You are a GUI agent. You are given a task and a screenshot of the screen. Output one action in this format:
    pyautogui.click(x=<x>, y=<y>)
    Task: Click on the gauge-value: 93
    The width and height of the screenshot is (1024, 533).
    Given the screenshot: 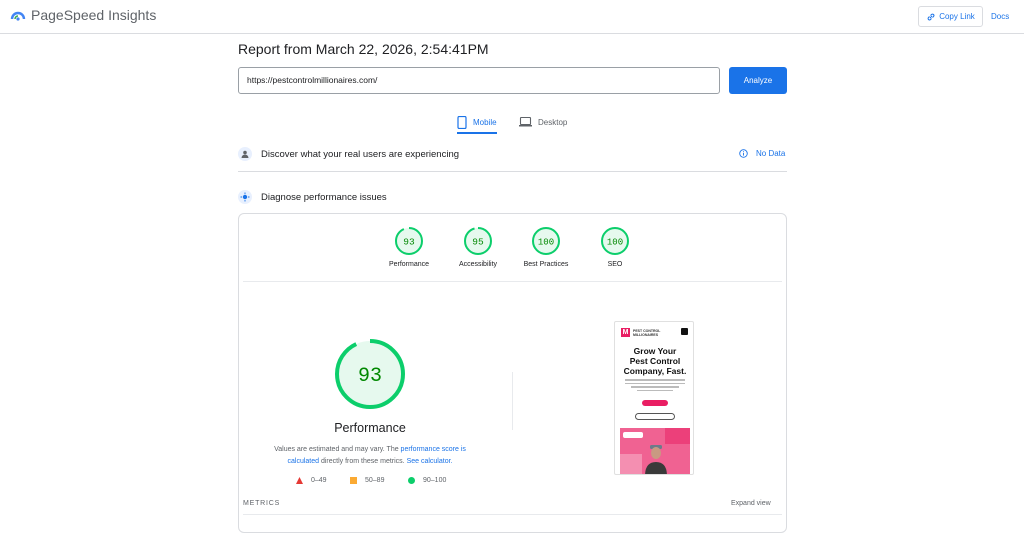 What is the action you would take?
    pyautogui.click(x=409, y=242)
    